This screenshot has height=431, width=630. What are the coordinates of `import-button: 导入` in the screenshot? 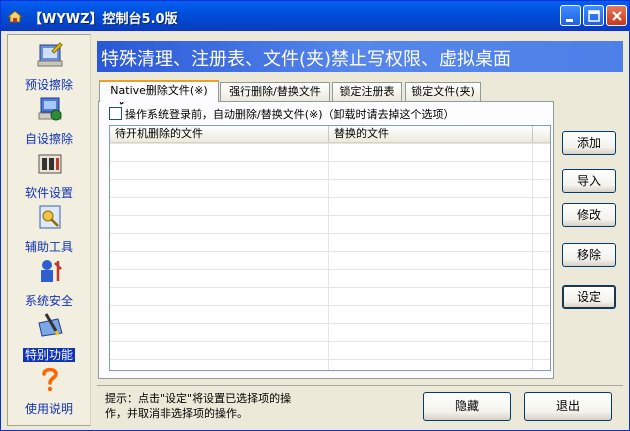 It's located at (589, 181).